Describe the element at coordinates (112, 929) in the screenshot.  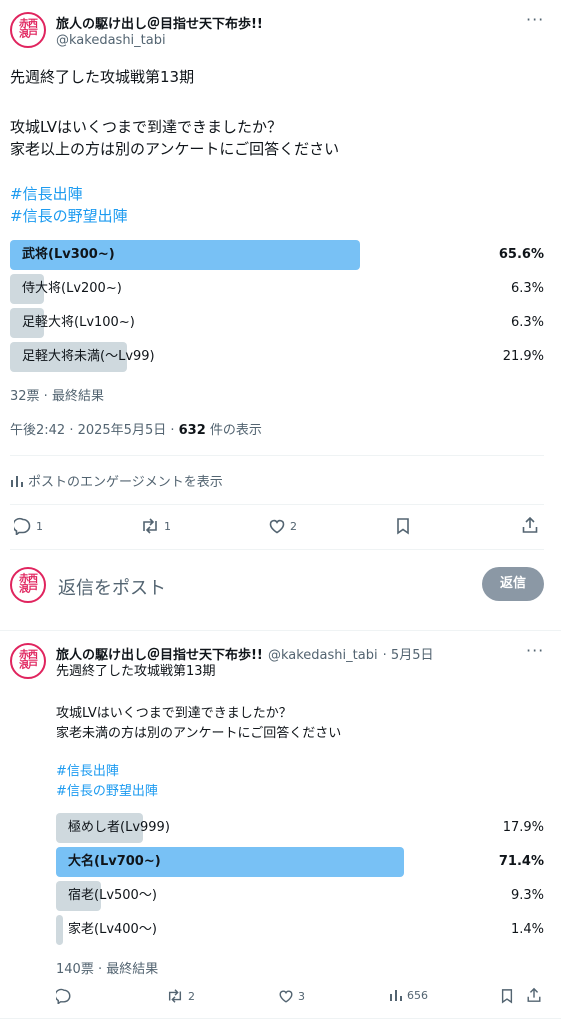
I see `poll-option-label: 家老(Lv400〜)` at that location.